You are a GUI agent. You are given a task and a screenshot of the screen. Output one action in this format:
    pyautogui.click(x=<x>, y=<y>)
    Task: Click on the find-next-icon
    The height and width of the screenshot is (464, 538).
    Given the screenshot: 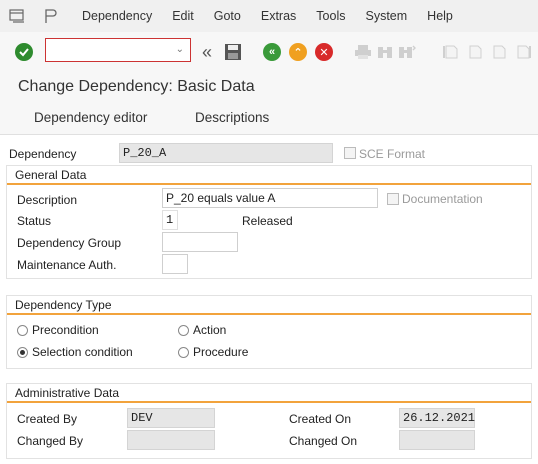 What is the action you would take?
    pyautogui.click(x=407, y=52)
    